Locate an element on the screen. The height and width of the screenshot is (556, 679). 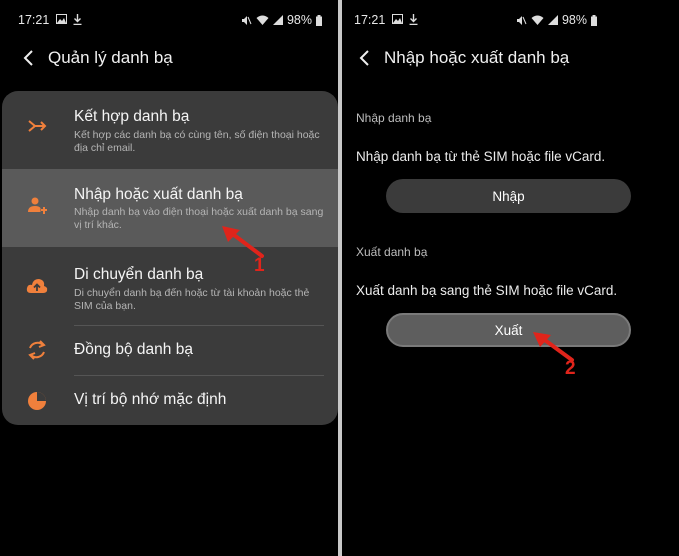
sync-icon is located at coordinates (37, 350).